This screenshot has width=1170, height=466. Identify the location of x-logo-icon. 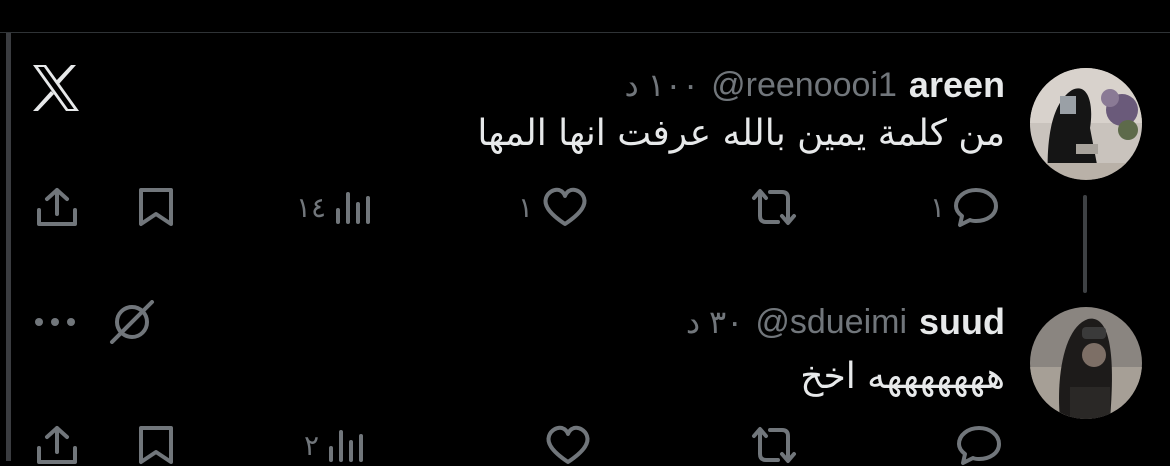
(56, 88).